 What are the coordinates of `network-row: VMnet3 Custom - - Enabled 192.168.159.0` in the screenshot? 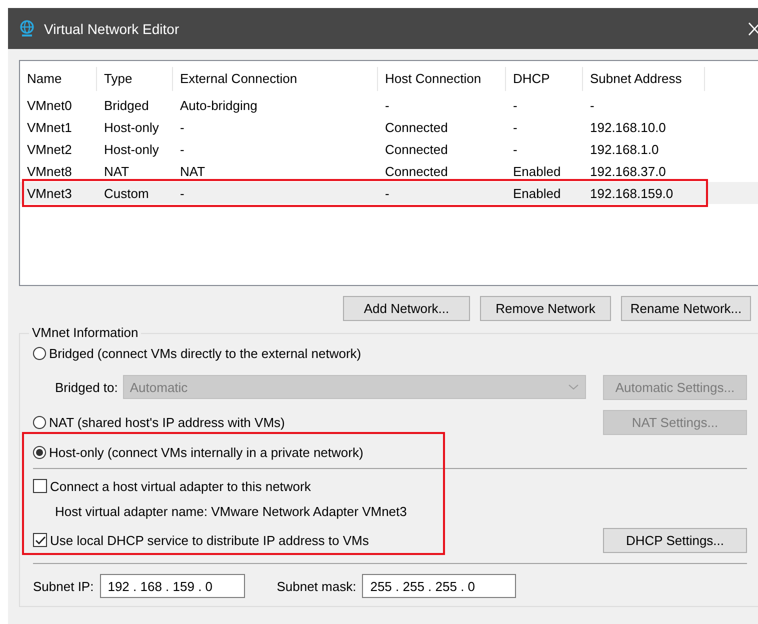 It's located at (389, 193).